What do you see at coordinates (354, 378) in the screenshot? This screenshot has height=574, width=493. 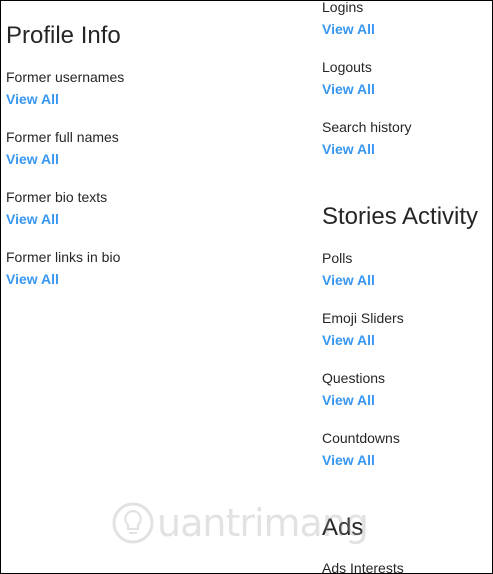 I see `questions-label: Questions` at bounding box center [354, 378].